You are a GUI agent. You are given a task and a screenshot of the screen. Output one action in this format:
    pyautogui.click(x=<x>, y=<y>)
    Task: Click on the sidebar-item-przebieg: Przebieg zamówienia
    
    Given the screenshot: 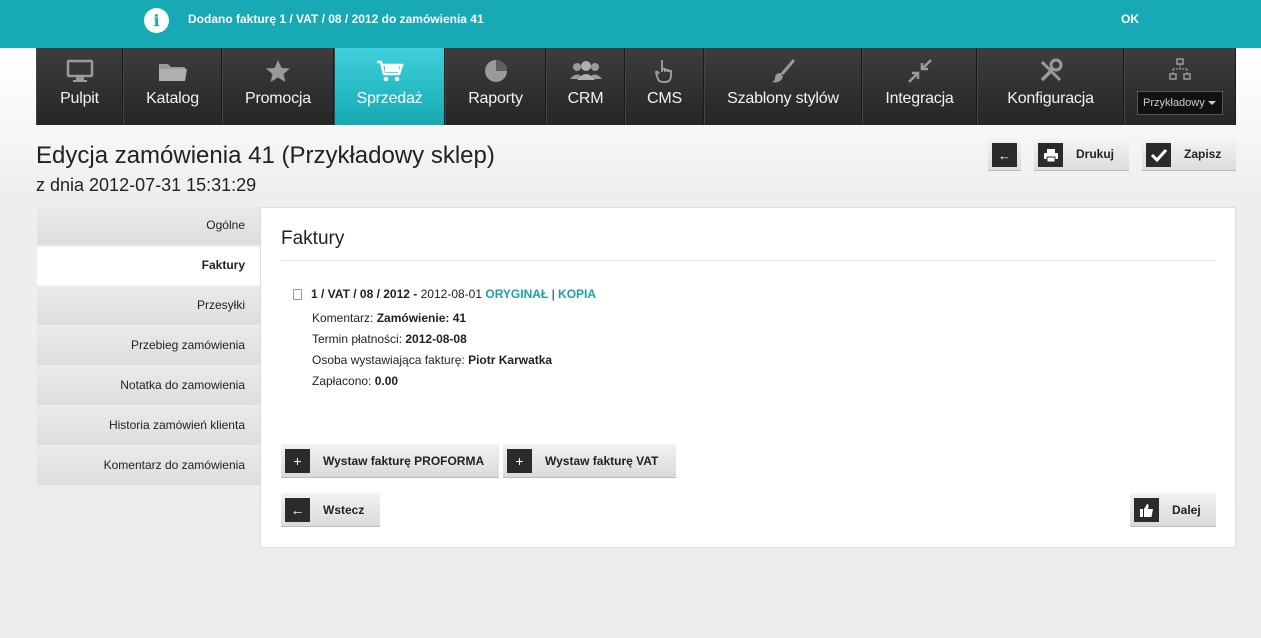 What is the action you would take?
    pyautogui.click(x=148, y=346)
    